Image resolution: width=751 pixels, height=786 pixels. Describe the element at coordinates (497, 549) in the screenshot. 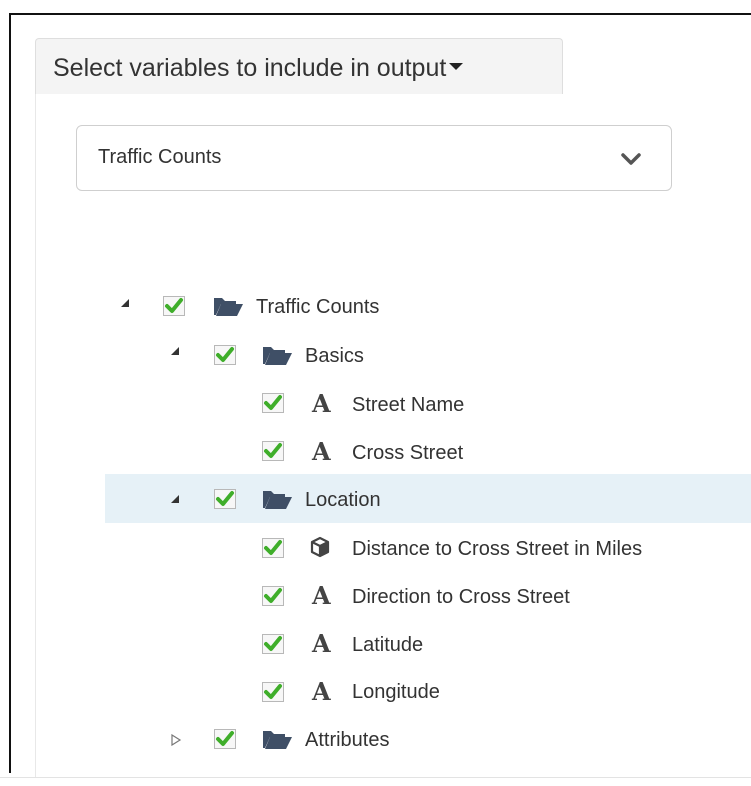

I see `tree-leaf-label: Distance to Cross Street in Miles` at that location.